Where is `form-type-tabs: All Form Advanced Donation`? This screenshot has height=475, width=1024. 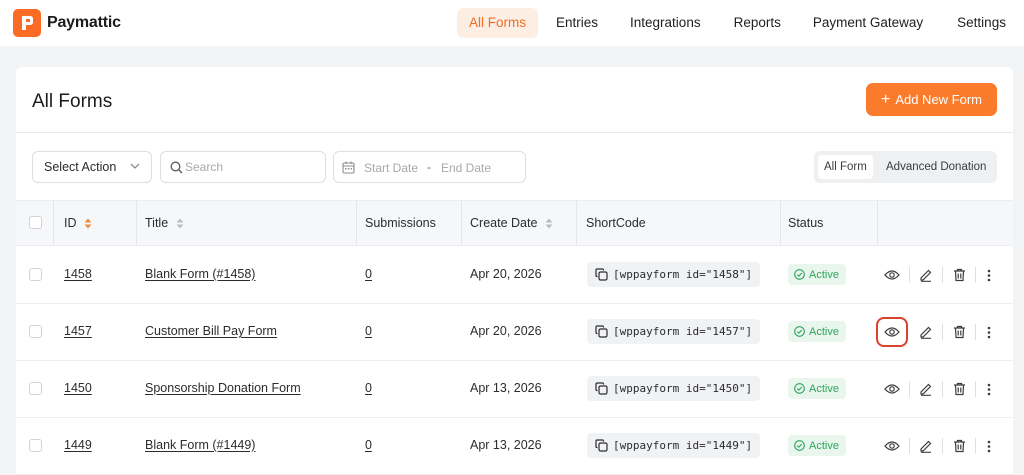 form-type-tabs: All Form Advanced Donation is located at coordinates (905, 167).